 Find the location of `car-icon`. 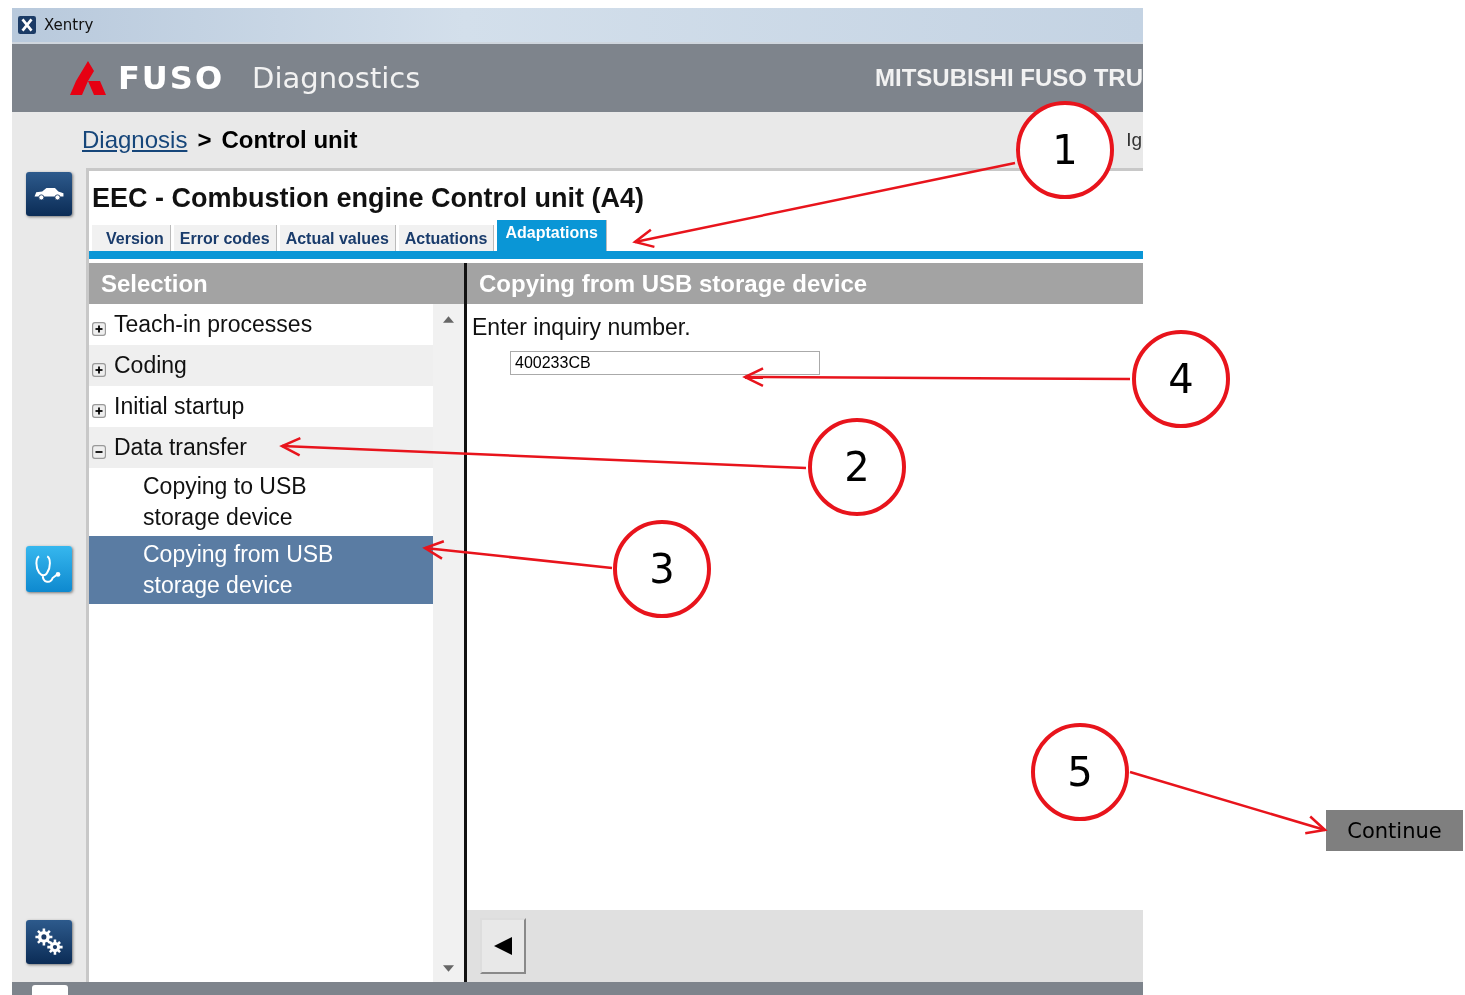

car-icon is located at coordinates (49, 194).